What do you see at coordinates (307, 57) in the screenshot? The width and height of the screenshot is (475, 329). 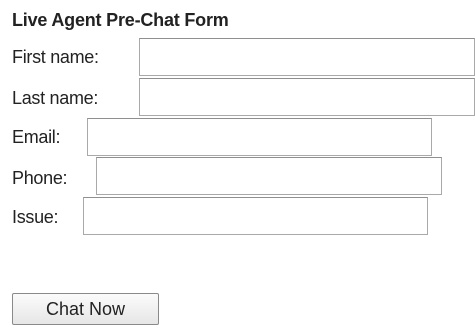 I see `first-name-field` at bounding box center [307, 57].